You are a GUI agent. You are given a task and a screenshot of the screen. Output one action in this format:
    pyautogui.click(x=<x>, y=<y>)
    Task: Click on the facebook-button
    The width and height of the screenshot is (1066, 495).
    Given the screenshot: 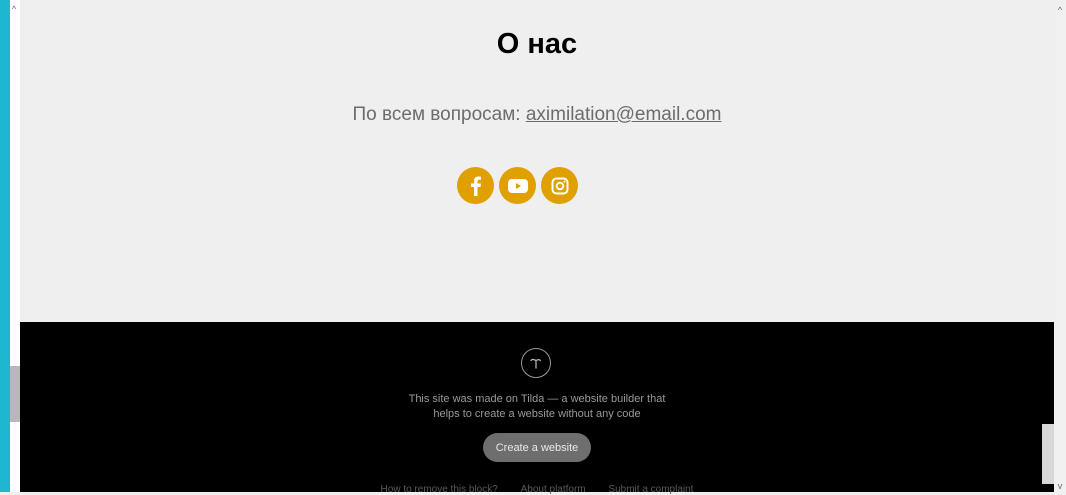 What is the action you would take?
    pyautogui.click(x=475, y=185)
    